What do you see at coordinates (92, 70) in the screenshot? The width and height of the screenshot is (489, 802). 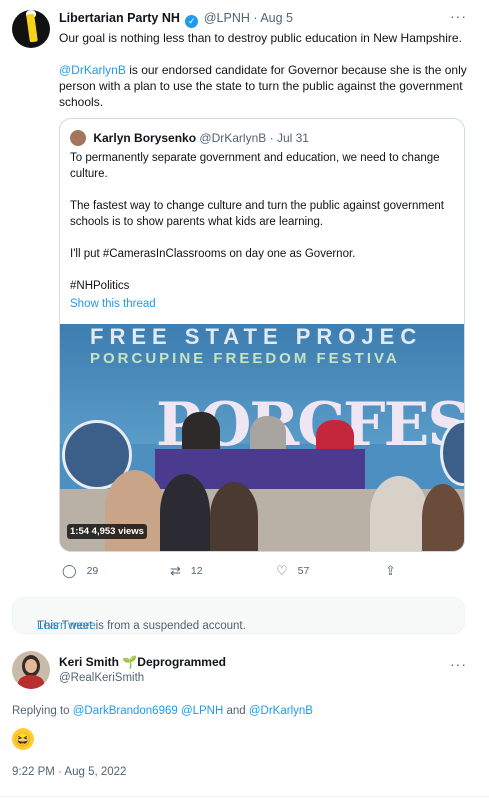 I see `mention-link: @DrKarlynB` at bounding box center [92, 70].